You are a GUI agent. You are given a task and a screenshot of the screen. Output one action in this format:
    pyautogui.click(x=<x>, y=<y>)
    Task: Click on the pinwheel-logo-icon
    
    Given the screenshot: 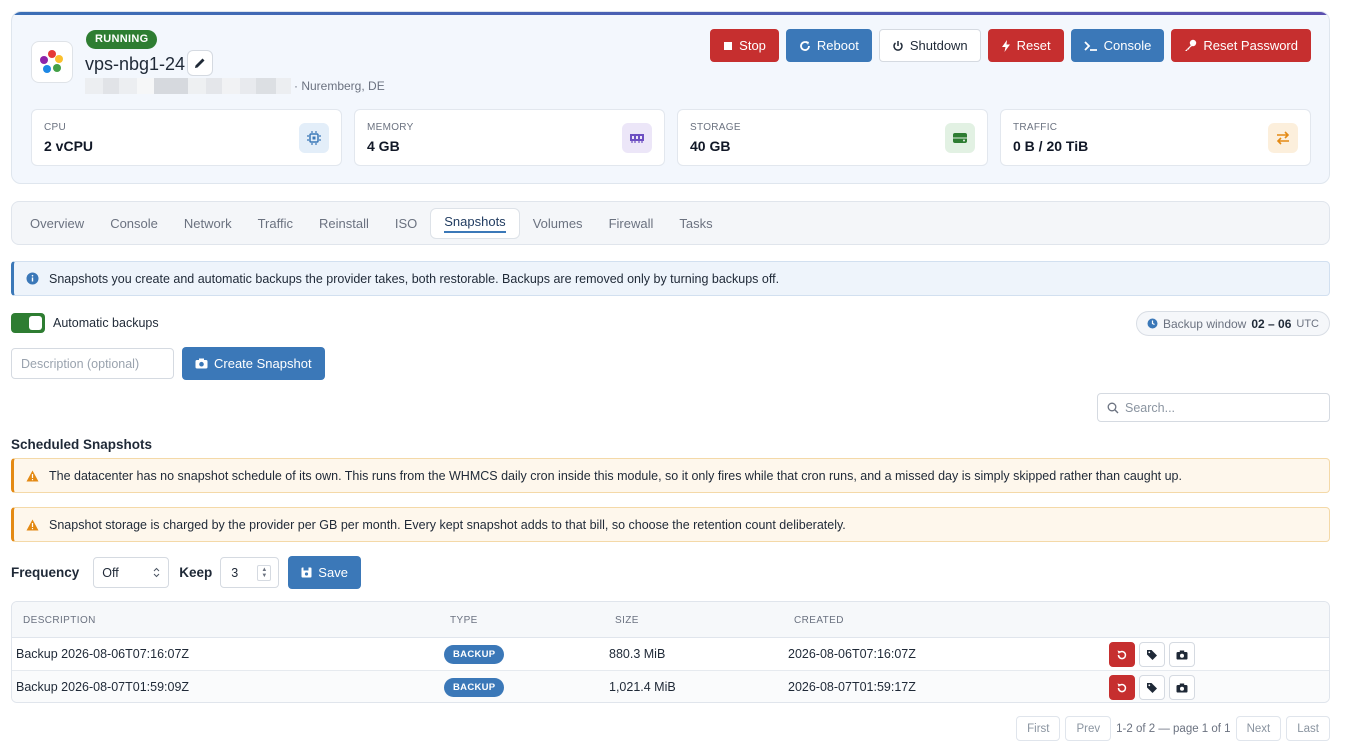 What is the action you would take?
    pyautogui.click(x=51, y=61)
    